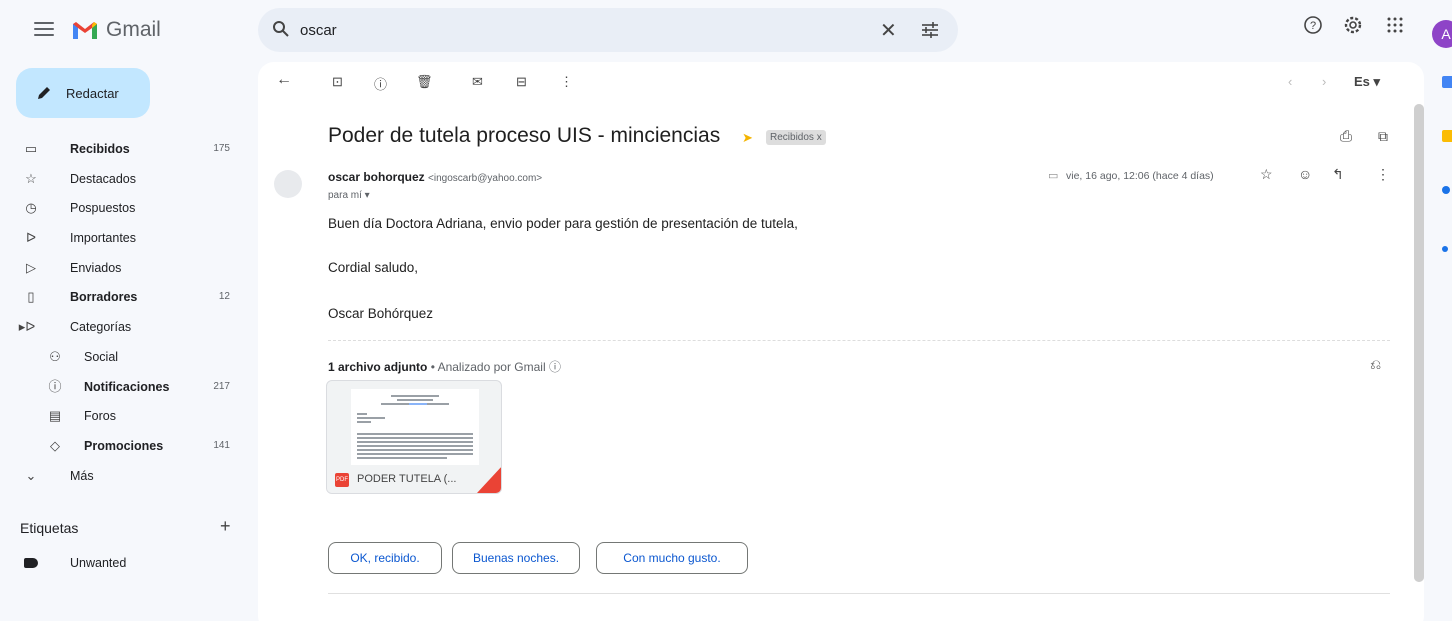 Image resolution: width=1452 pixels, height=621 pixels. Describe the element at coordinates (672, 558) in the screenshot. I see `smart-reply-button: Con mucho gusto.` at that location.